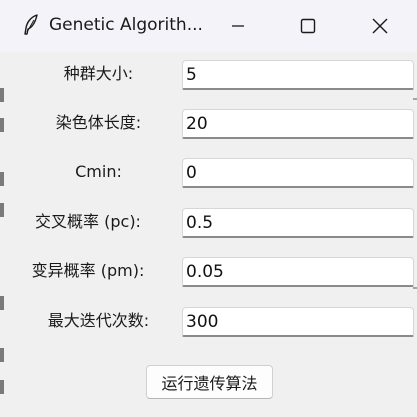  I want to click on max-iterations-input, so click(298, 322).